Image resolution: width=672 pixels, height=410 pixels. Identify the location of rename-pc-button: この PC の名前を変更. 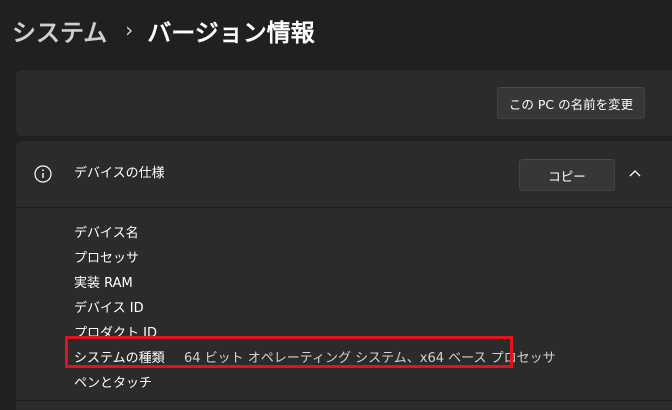
(571, 103).